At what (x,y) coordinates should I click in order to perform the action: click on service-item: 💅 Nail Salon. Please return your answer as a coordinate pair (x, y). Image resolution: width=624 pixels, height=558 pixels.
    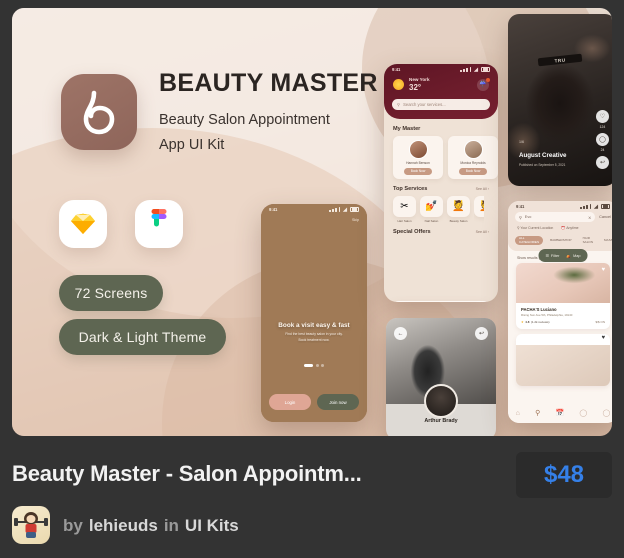
    Looking at the image, I should click on (431, 209).